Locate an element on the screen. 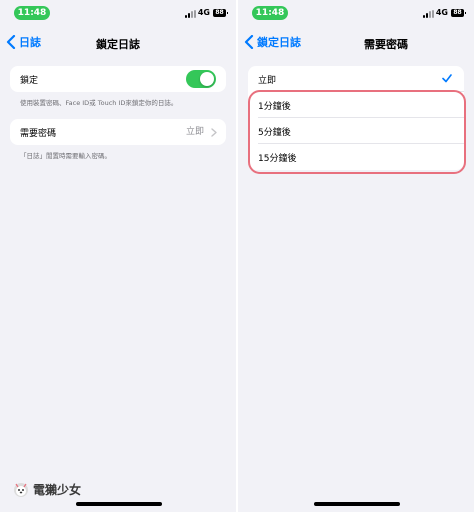 The width and height of the screenshot is (474, 512). back-label: 鎖定日誌 is located at coordinates (279, 42).